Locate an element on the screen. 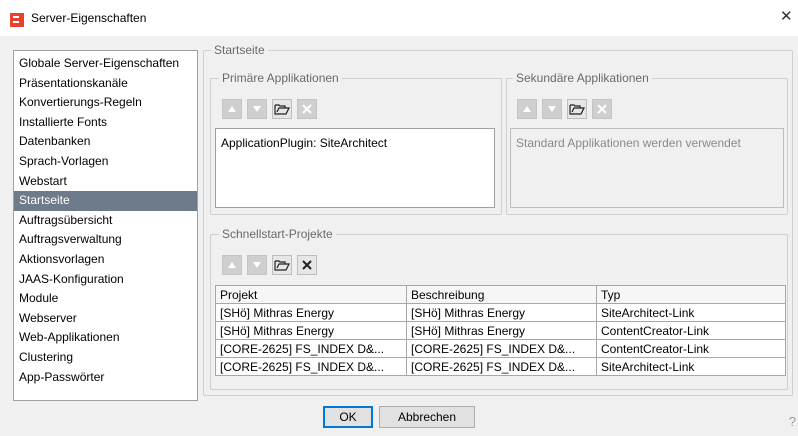 This screenshot has height=436, width=798. table-header-row: Projekt Beschreibung Typ is located at coordinates (500, 294).